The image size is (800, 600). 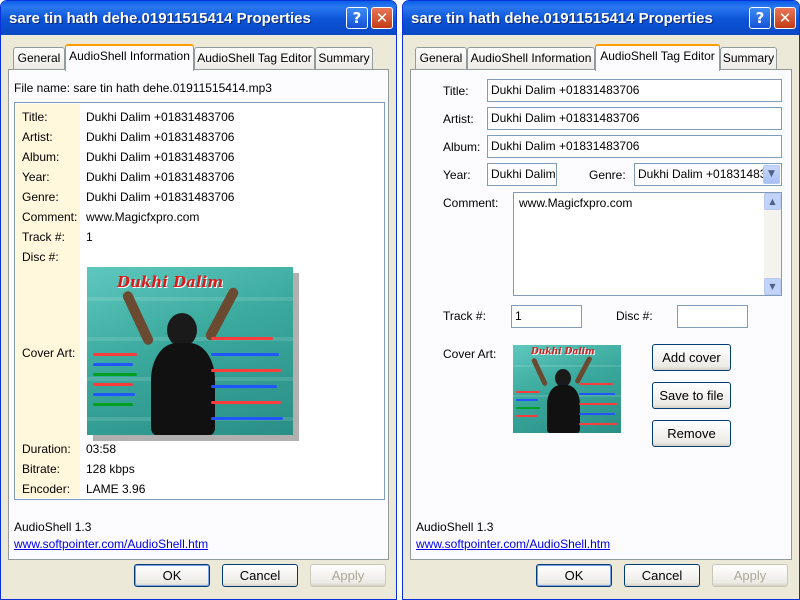 What do you see at coordinates (35, 117) in the screenshot?
I see `row-label: Title:` at bounding box center [35, 117].